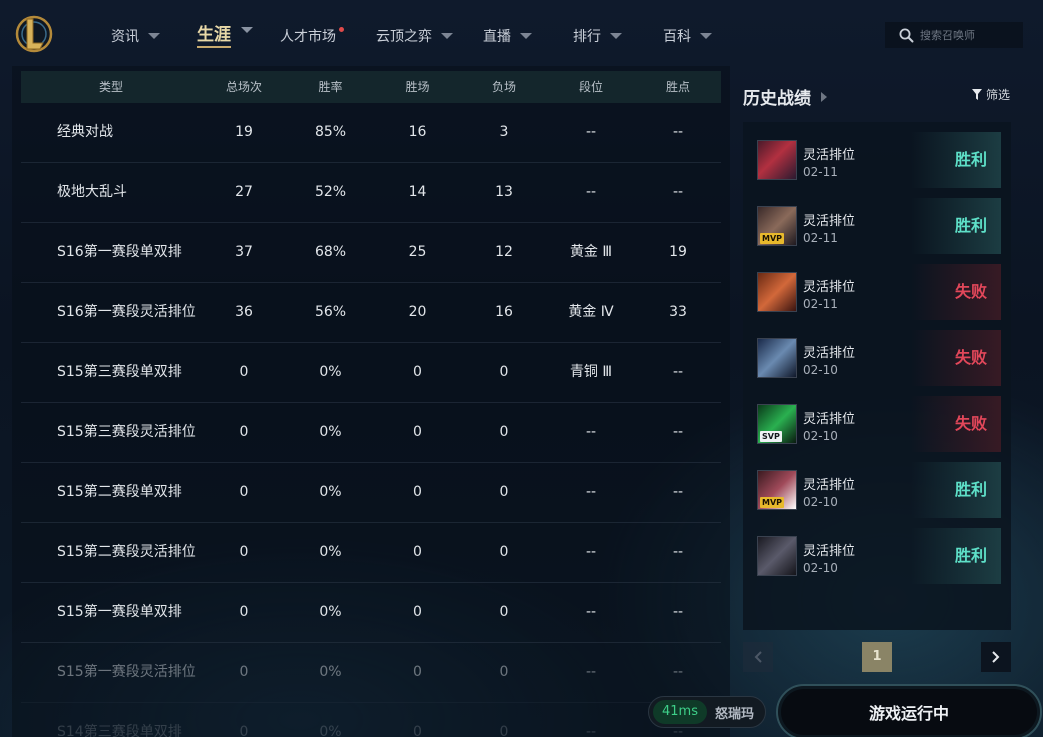 This screenshot has width=1043, height=737. Describe the element at coordinates (371, 373) in the screenshot. I see `table-row: S15第三赛段单双排 0 0% 0 0 青铜 Ⅲ --` at that location.